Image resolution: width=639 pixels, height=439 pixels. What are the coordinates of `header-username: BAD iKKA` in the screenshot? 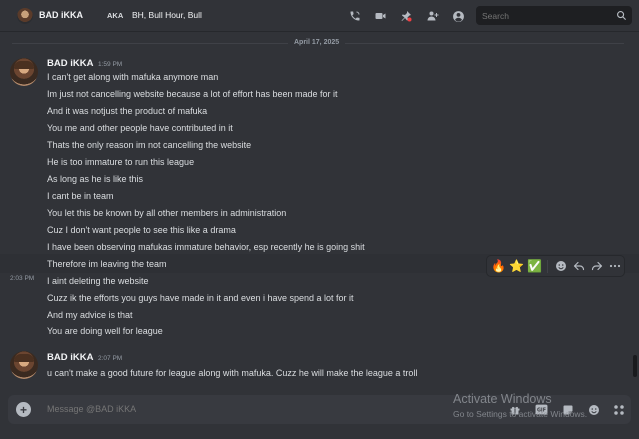 It's located at (61, 15).